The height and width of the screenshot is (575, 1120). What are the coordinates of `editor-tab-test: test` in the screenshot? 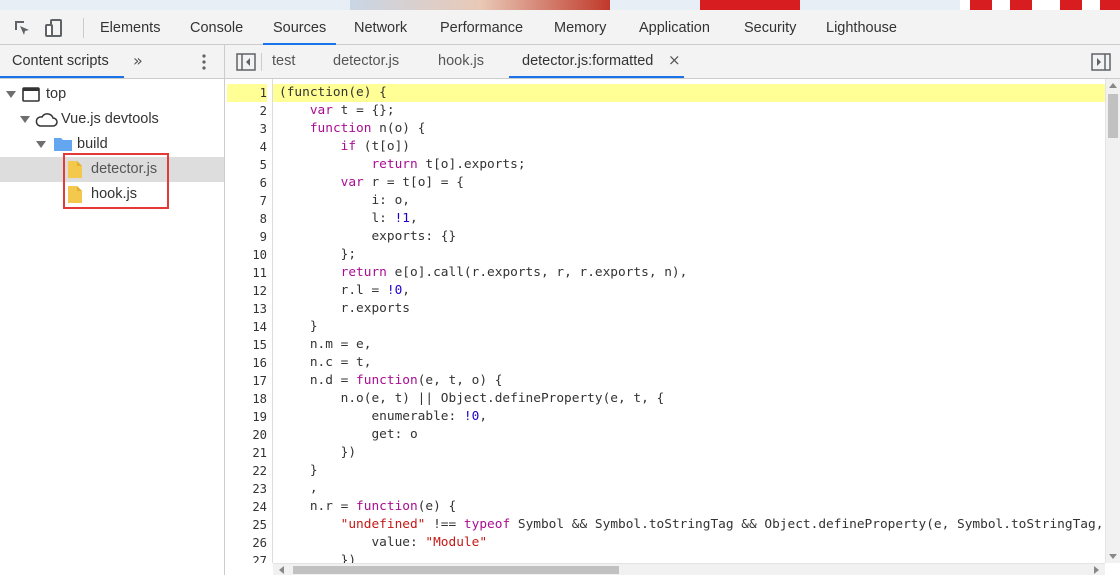 It's located at (283, 61).